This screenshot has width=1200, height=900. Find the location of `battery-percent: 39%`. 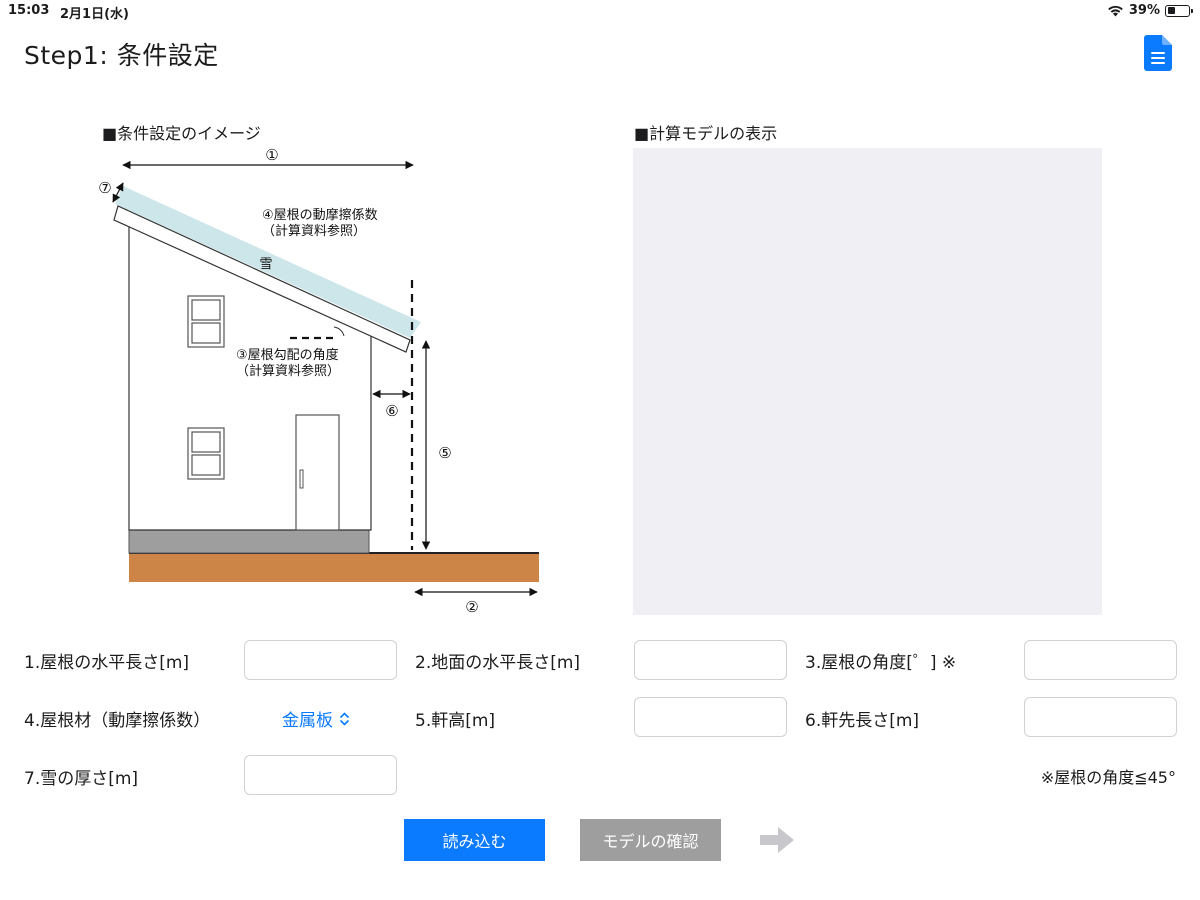

battery-percent: 39% is located at coordinates (1144, 10).